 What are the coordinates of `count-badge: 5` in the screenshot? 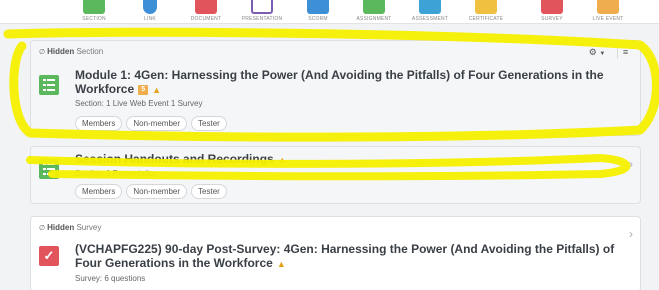 It's located at (143, 89).